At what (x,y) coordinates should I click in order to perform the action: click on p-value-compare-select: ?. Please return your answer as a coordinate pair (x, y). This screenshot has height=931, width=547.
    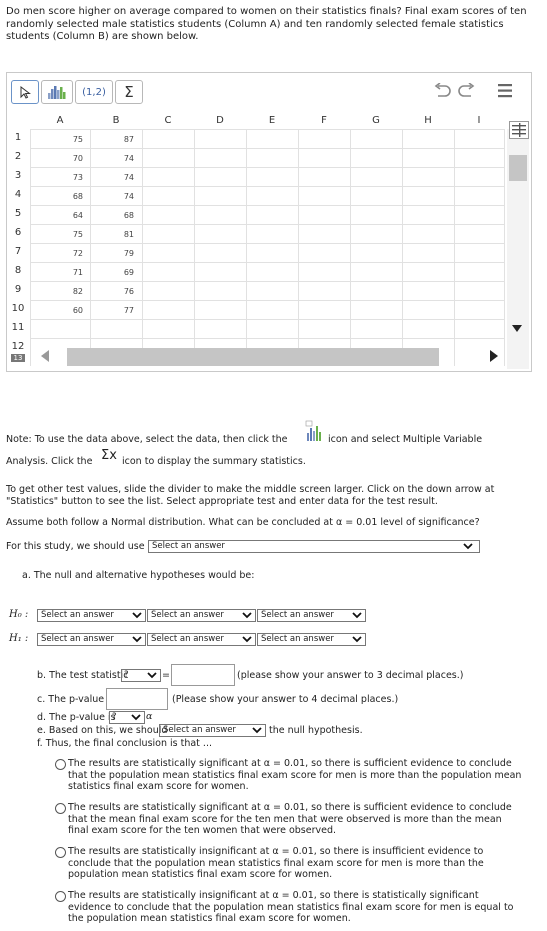
    Looking at the image, I should click on (127, 717).